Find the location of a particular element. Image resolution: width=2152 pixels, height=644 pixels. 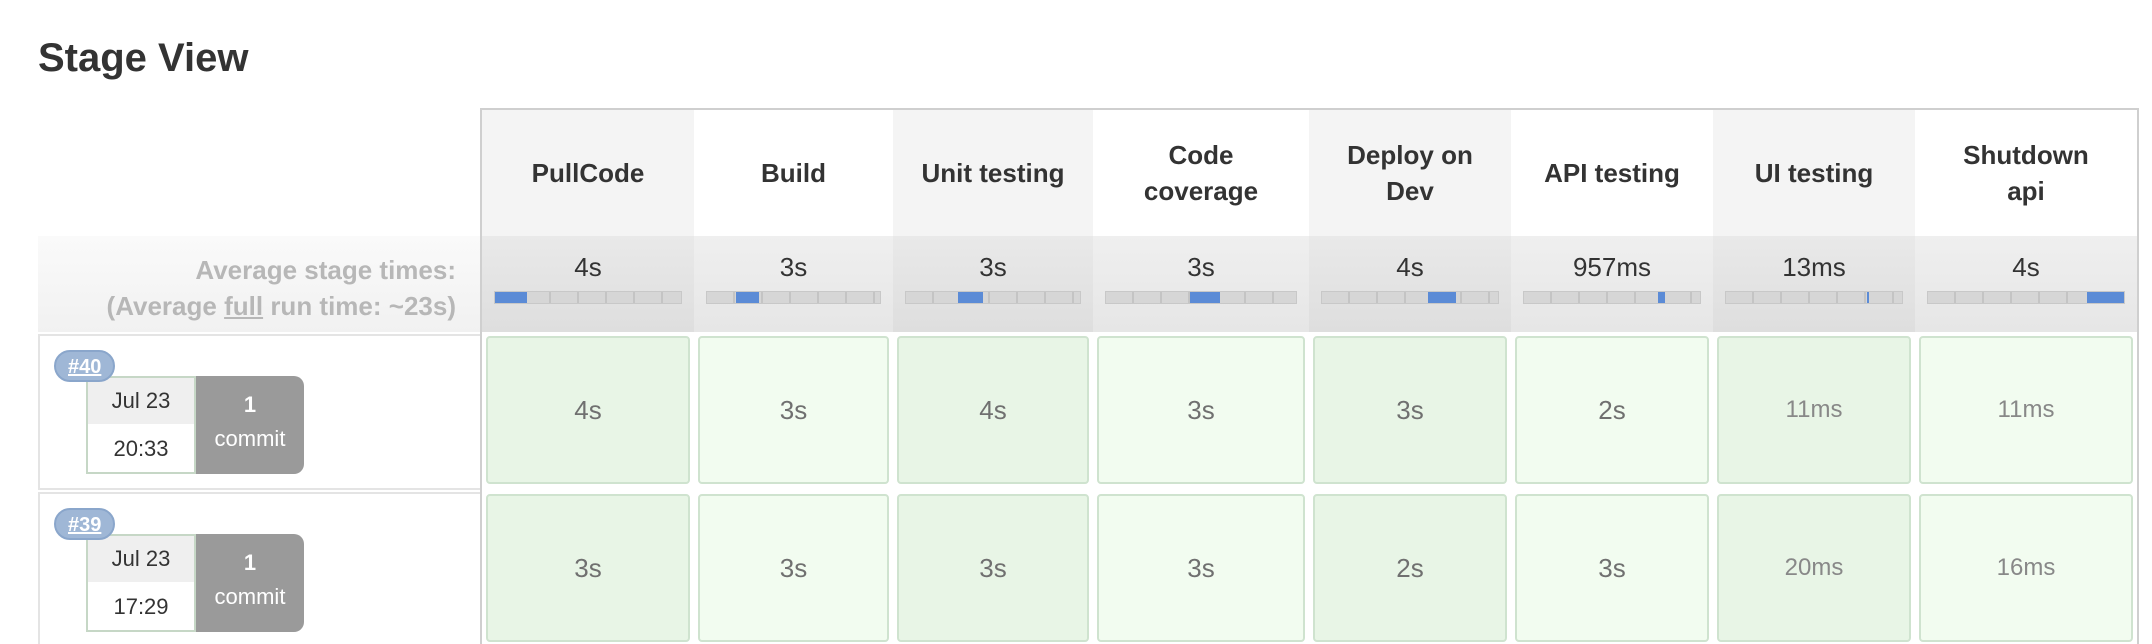

stage-name-line2: api is located at coordinates (2026, 191).